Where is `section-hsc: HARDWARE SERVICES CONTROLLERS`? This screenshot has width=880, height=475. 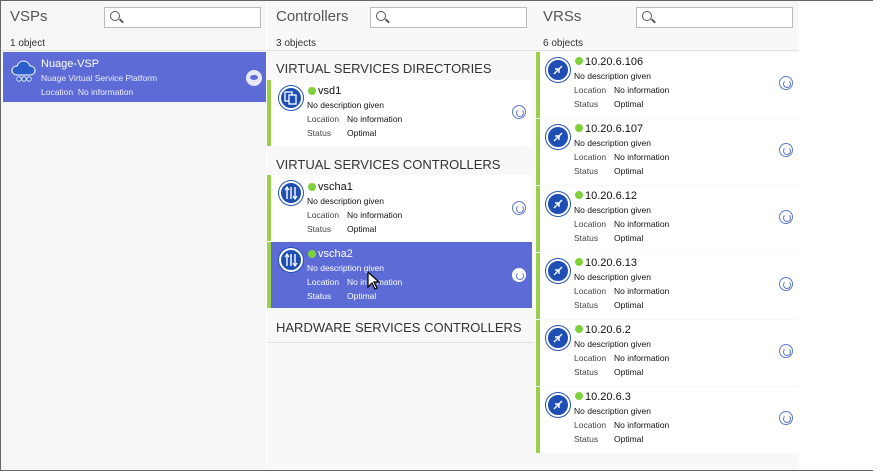
section-hsc: HARDWARE SERVICES CONTROLLERS is located at coordinates (399, 327).